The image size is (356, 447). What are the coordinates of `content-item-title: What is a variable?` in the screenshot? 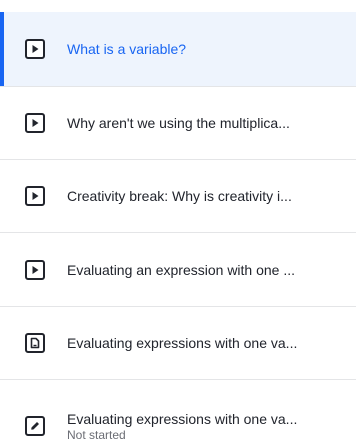 It's located at (127, 49).